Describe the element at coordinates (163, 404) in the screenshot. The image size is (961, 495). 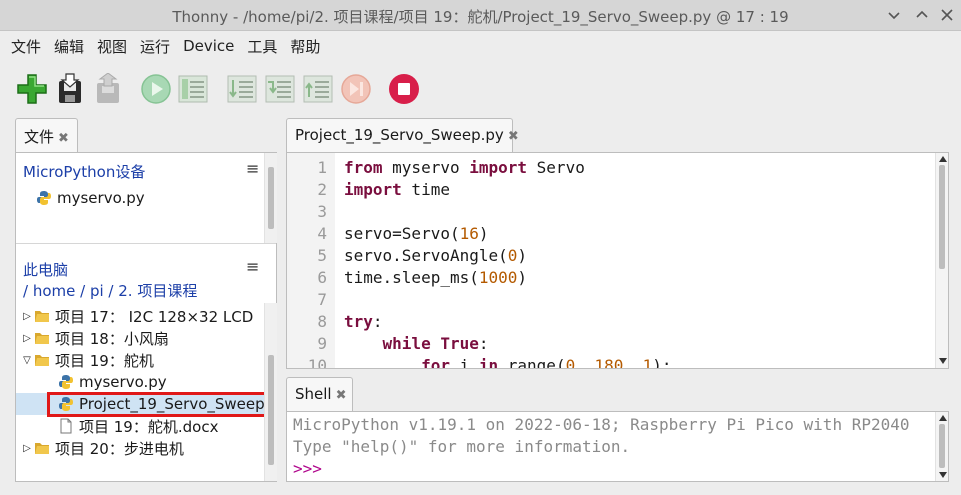
I see `tree-item-file-selected: Project_19_Servo_Sweep.` at that location.